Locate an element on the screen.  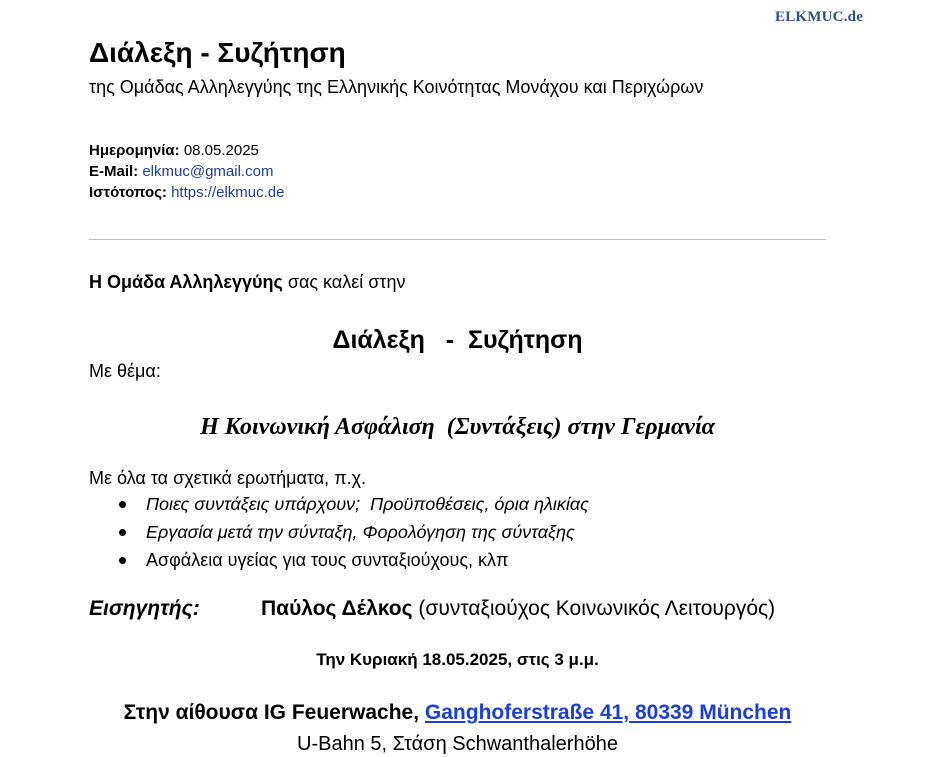
venue-prefix: Στην αίθουσα IG Feuerwache, is located at coordinates (274, 712).